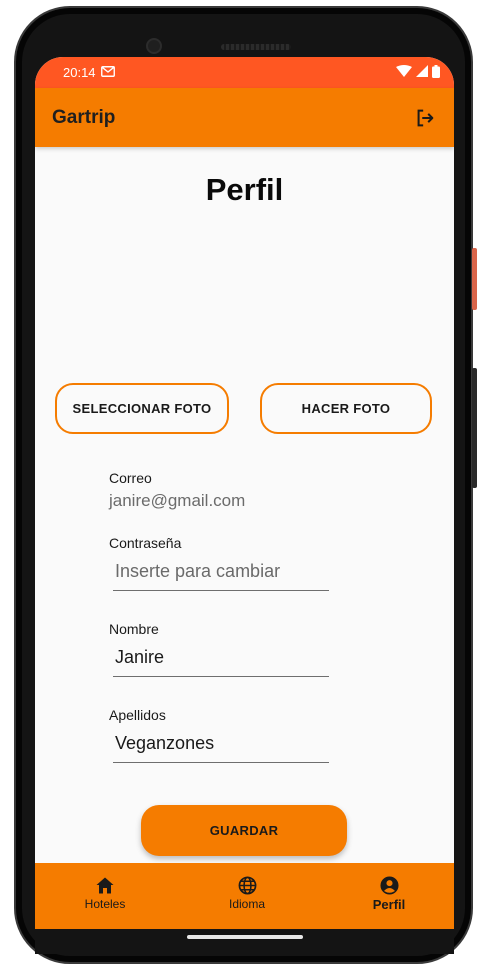  What do you see at coordinates (245, 937) in the screenshot?
I see `gesture-handle` at bounding box center [245, 937].